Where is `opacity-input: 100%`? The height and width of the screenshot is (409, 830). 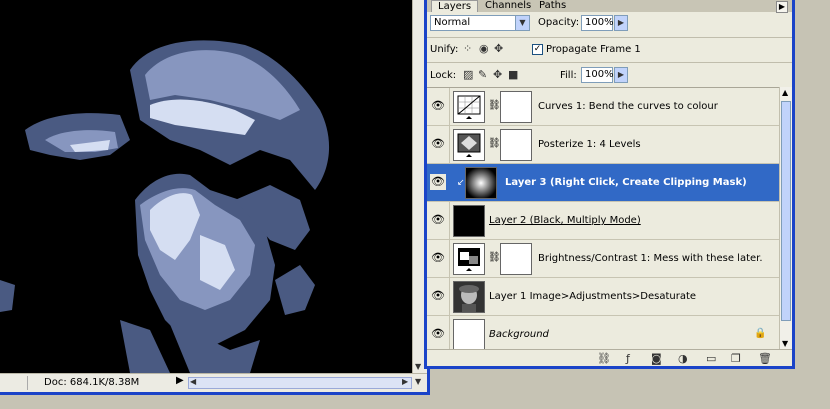 opacity-input: 100% is located at coordinates (597, 23).